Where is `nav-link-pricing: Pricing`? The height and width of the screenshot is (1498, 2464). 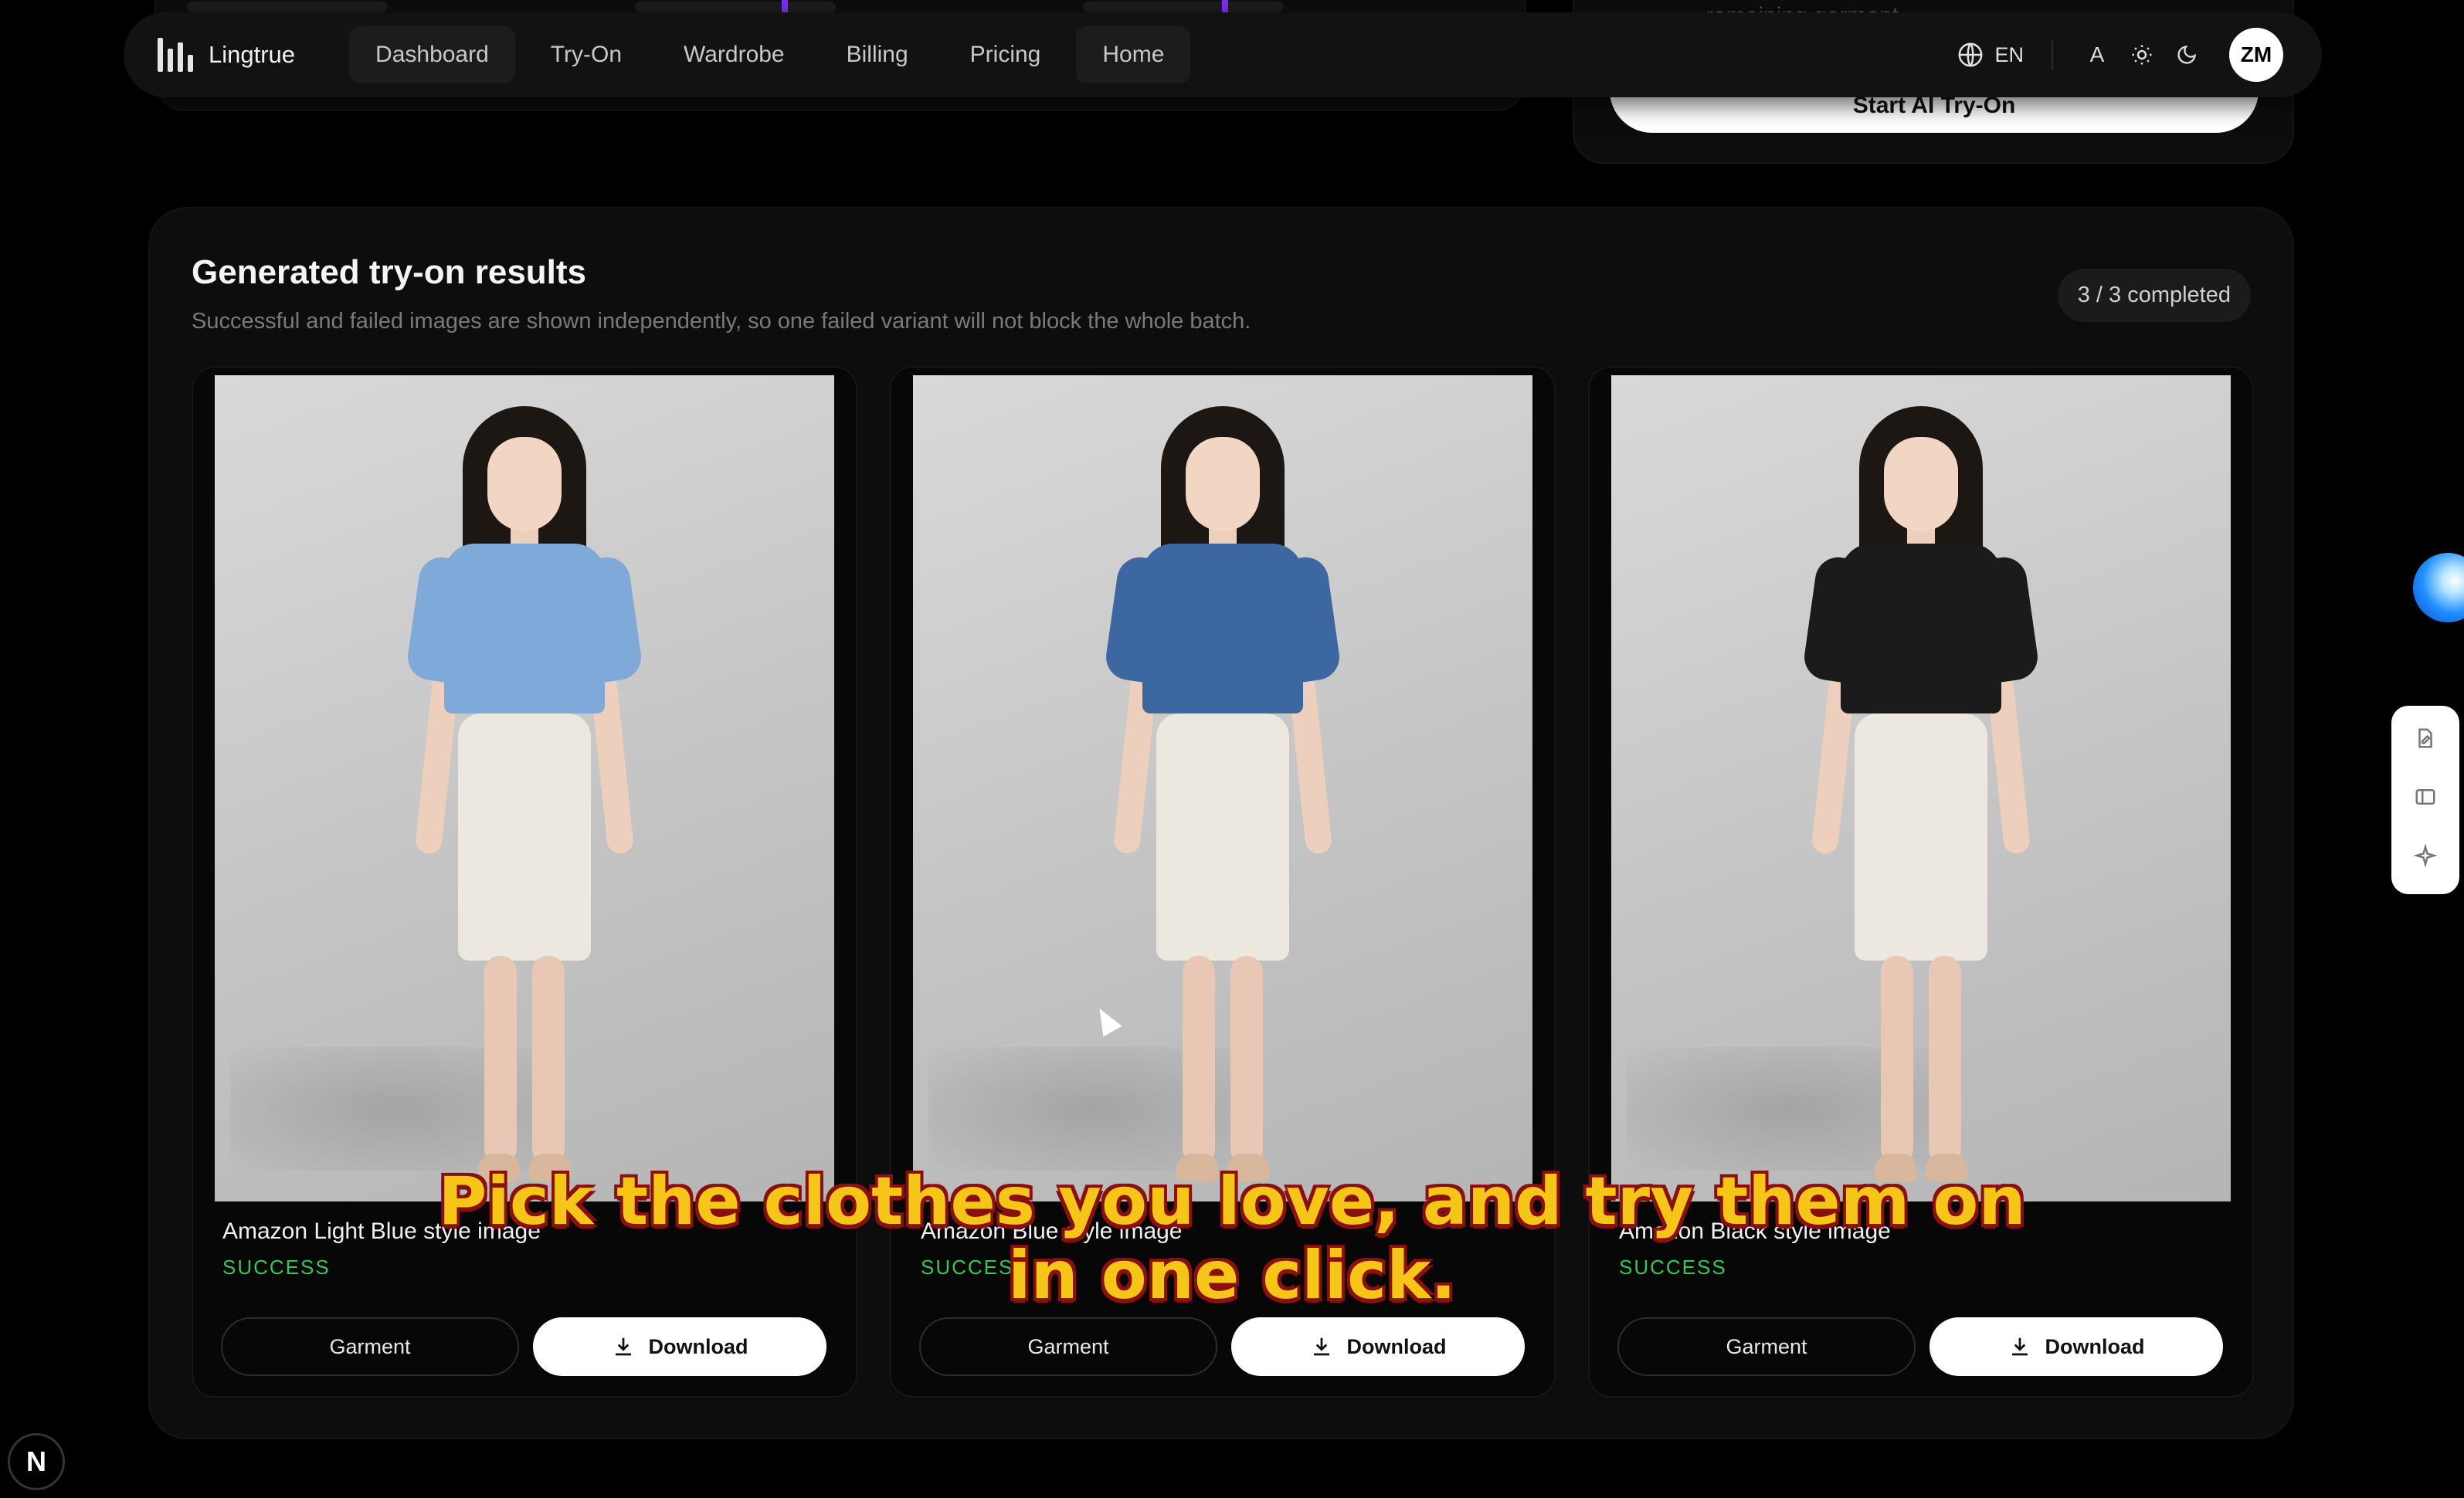 nav-link-pricing: Pricing is located at coordinates (1005, 55).